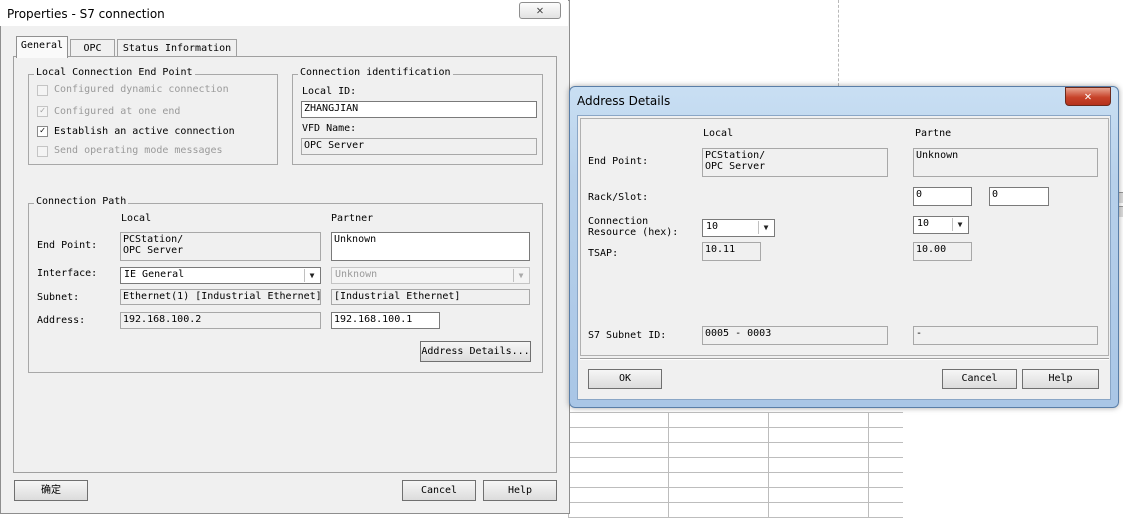 Image resolution: width=1123 pixels, height=518 pixels. Describe the element at coordinates (624, 101) in the screenshot. I see `address-details-title: Address Details` at that location.